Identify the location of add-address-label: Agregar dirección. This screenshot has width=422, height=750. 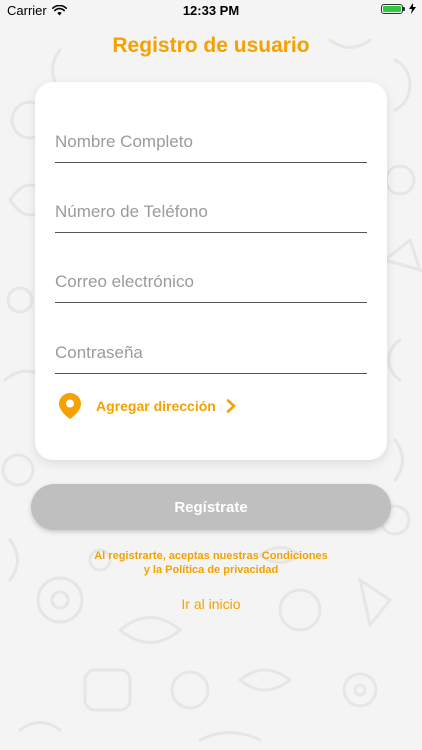
(156, 406).